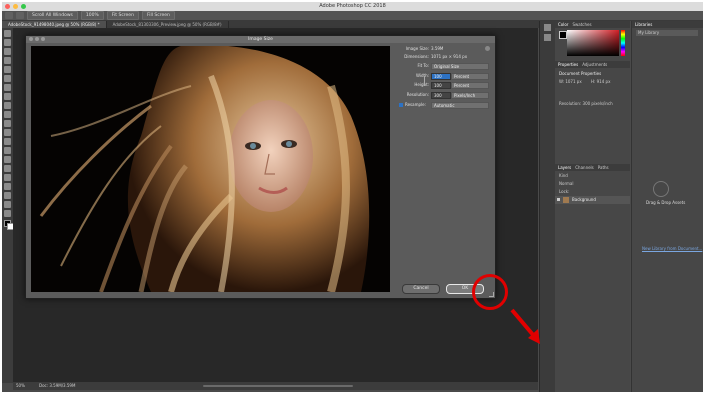 This screenshot has width=705, height=394. Describe the element at coordinates (593, 43) in the screenshot. I see `color-picker-field` at that location.